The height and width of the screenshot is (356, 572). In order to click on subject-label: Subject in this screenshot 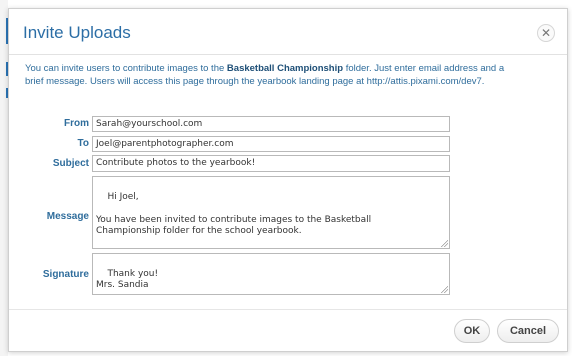, I will do `click(70, 163)`.